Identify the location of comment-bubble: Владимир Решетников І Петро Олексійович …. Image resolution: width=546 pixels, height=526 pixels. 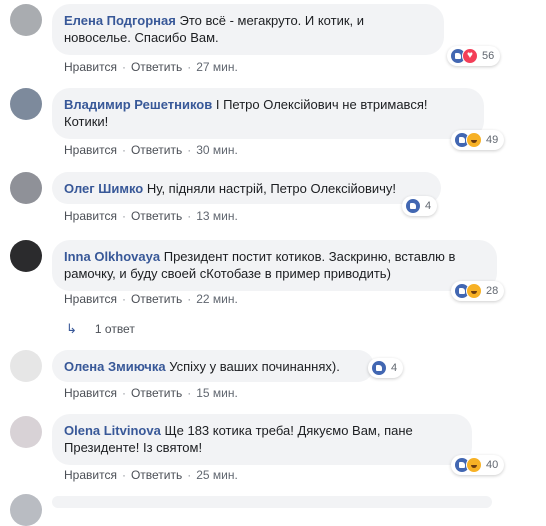
(268, 113).